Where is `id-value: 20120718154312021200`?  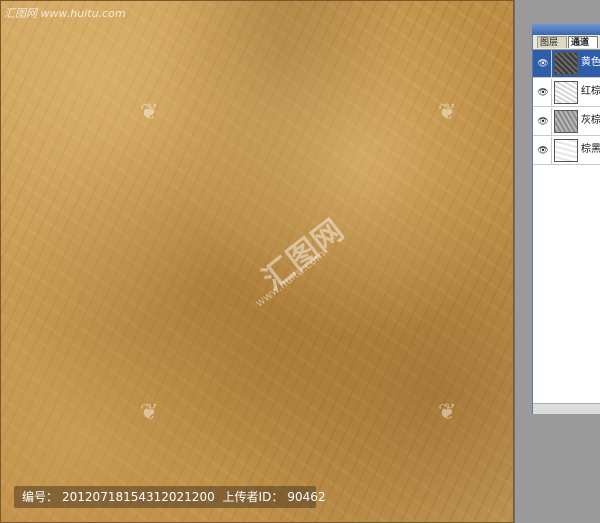 id-value: 20120718154312021200 is located at coordinates (138, 497).